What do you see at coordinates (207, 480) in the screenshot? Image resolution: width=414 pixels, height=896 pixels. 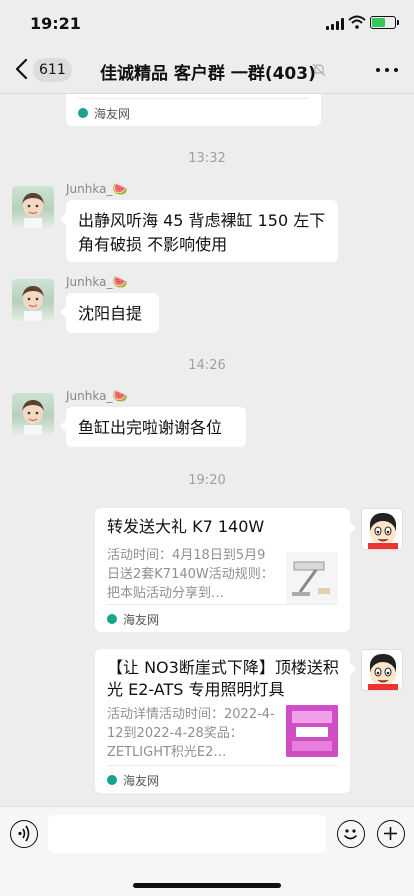 I see `timestamp: 19:20` at bounding box center [207, 480].